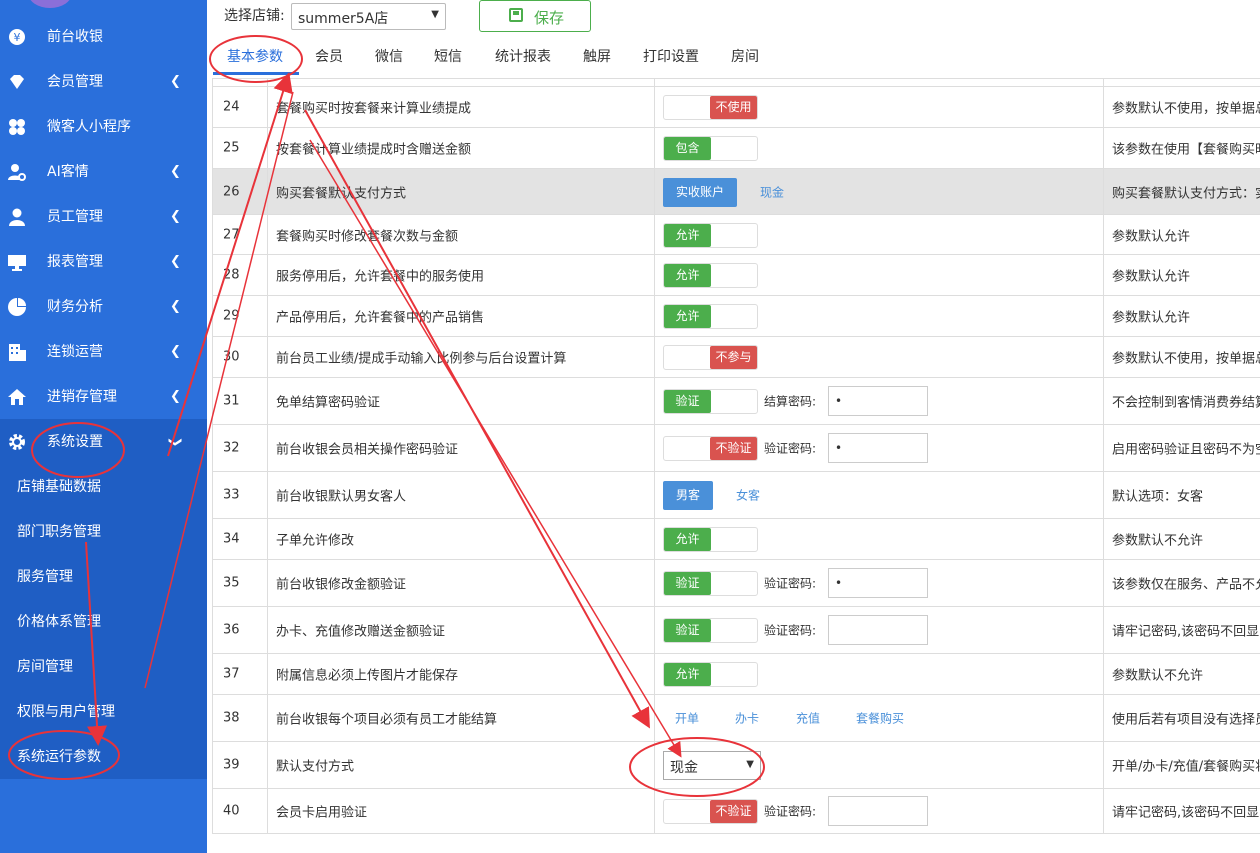 Image resolution: width=1260 pixels, height=853 pixels. Describe the element at coordinates (380, 318) in the screenshot. I see `param-name: 产品停用后，允许套餐中的产品销售` at that location.